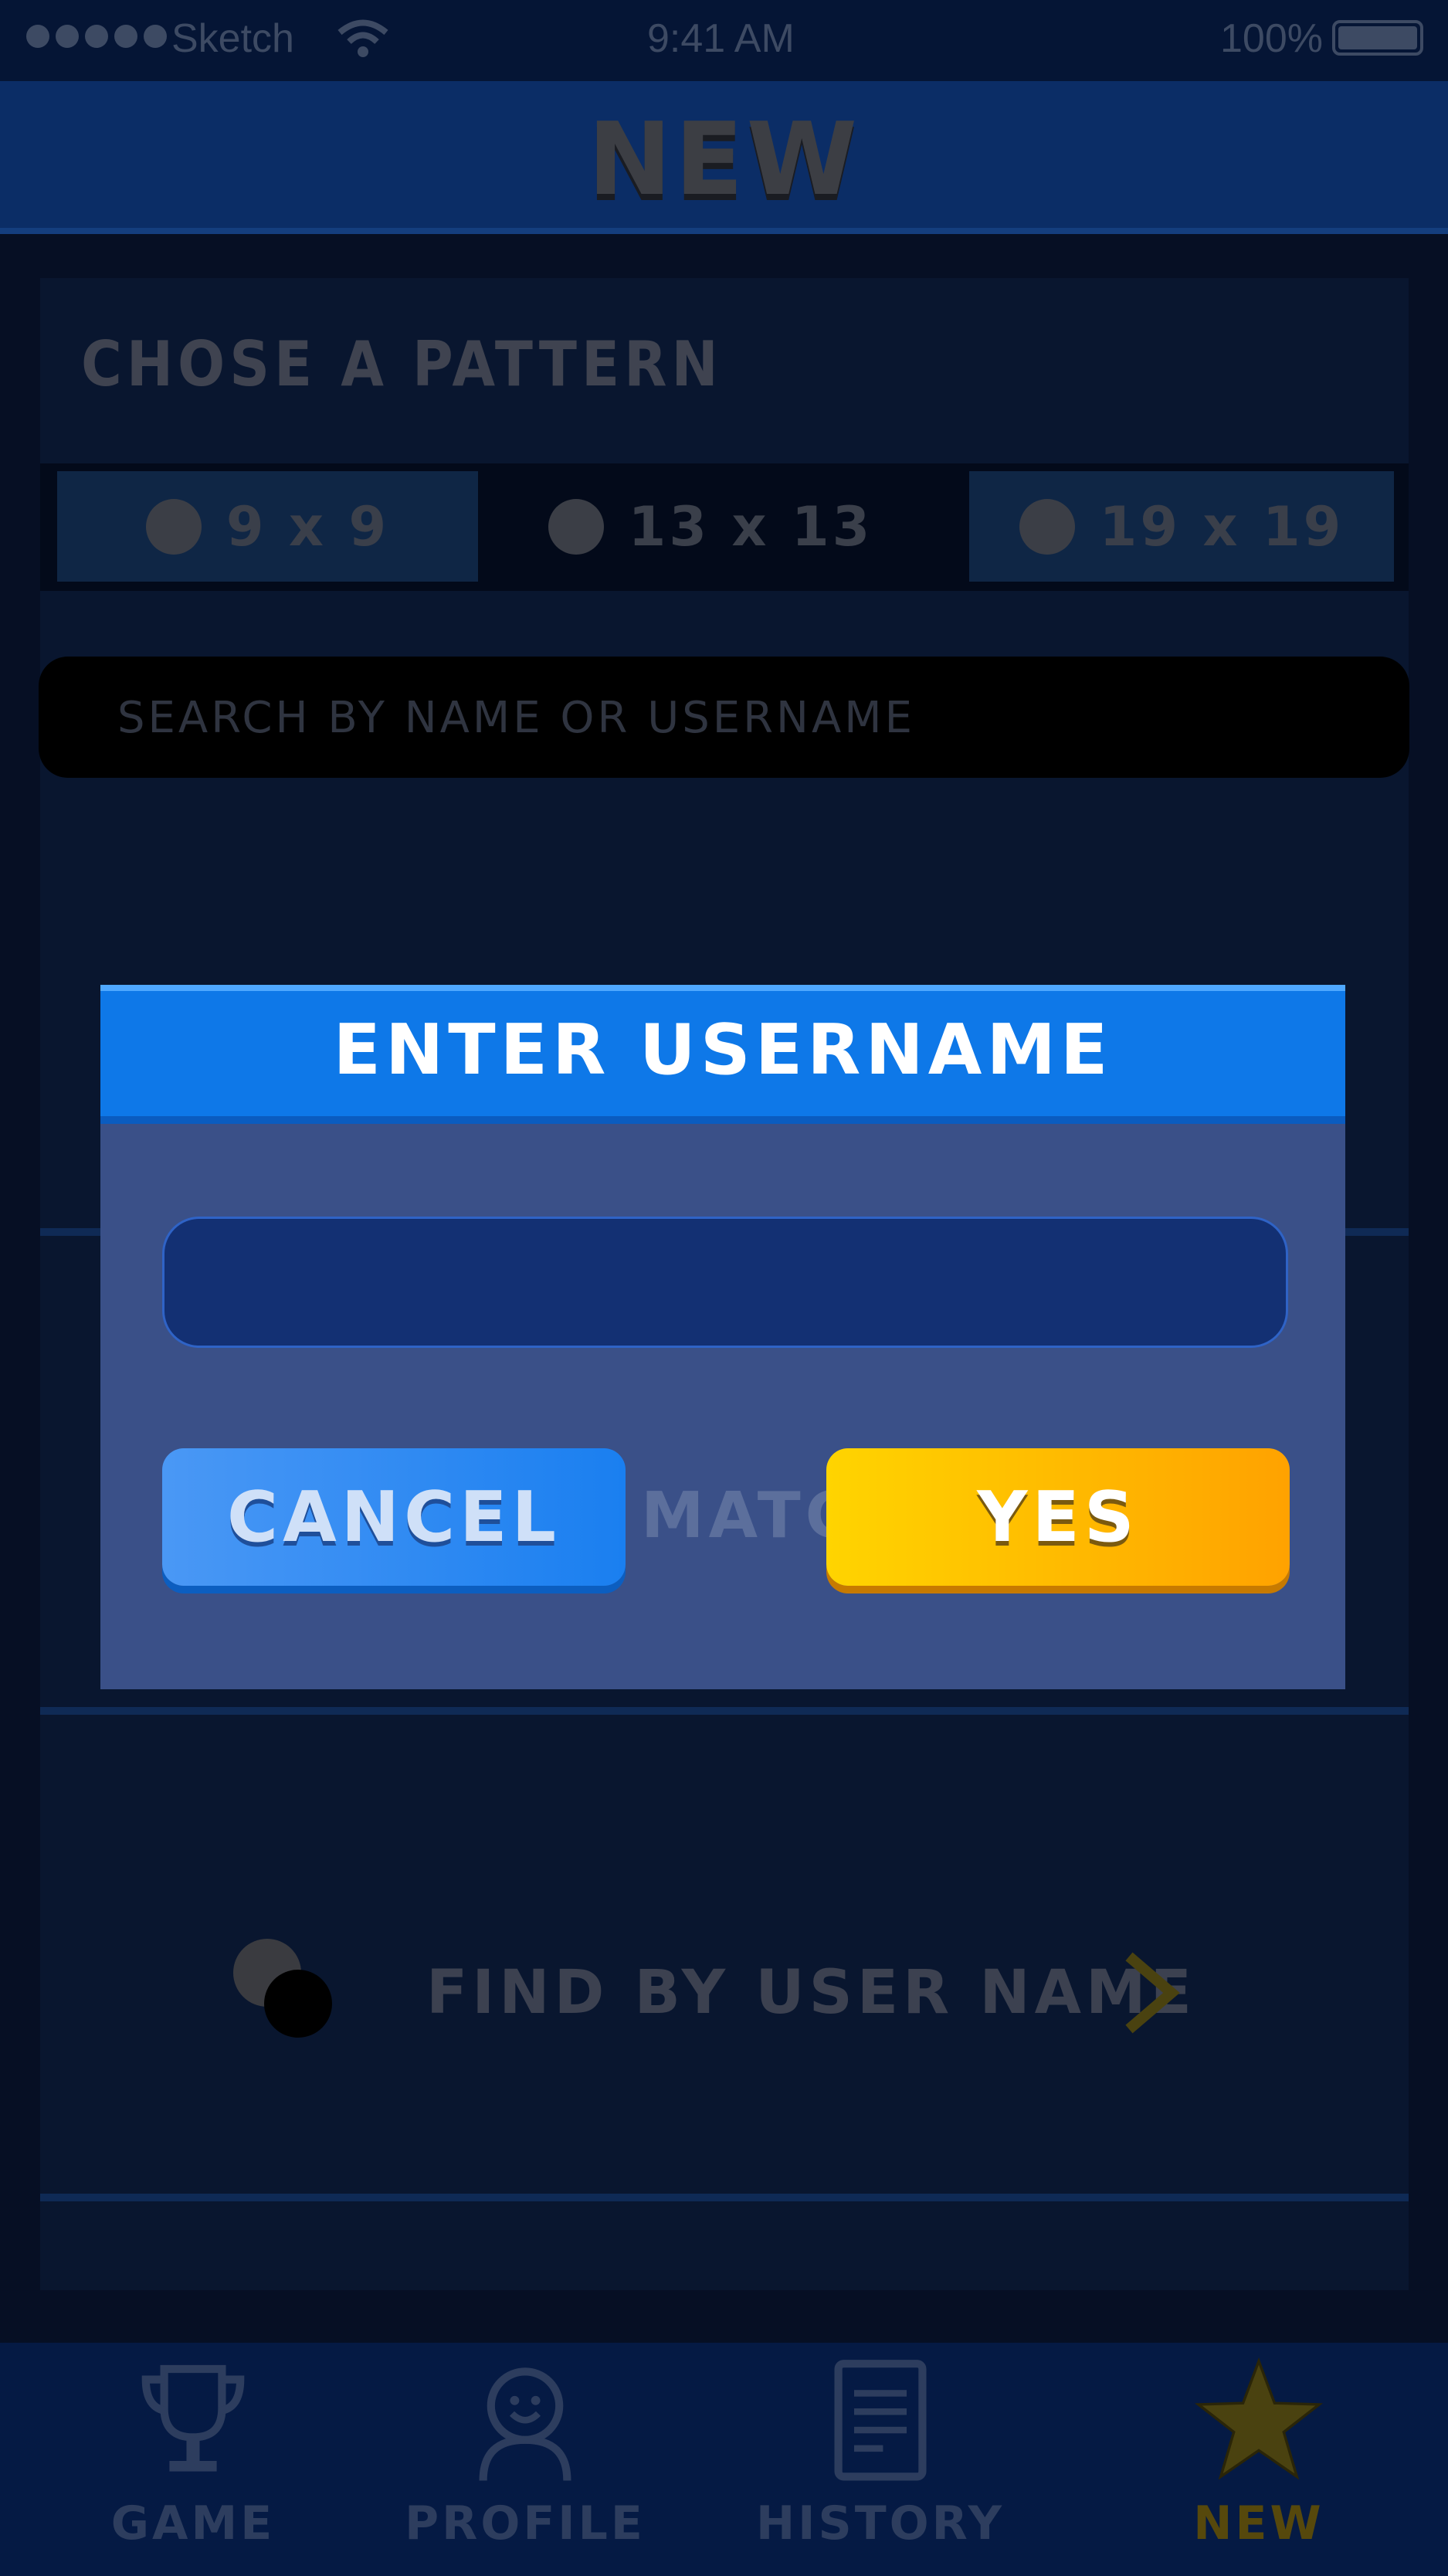 The width and height of the screenshot is (1448, 2576). I want to click on tab-new: NEW, so click(1259, 2460).